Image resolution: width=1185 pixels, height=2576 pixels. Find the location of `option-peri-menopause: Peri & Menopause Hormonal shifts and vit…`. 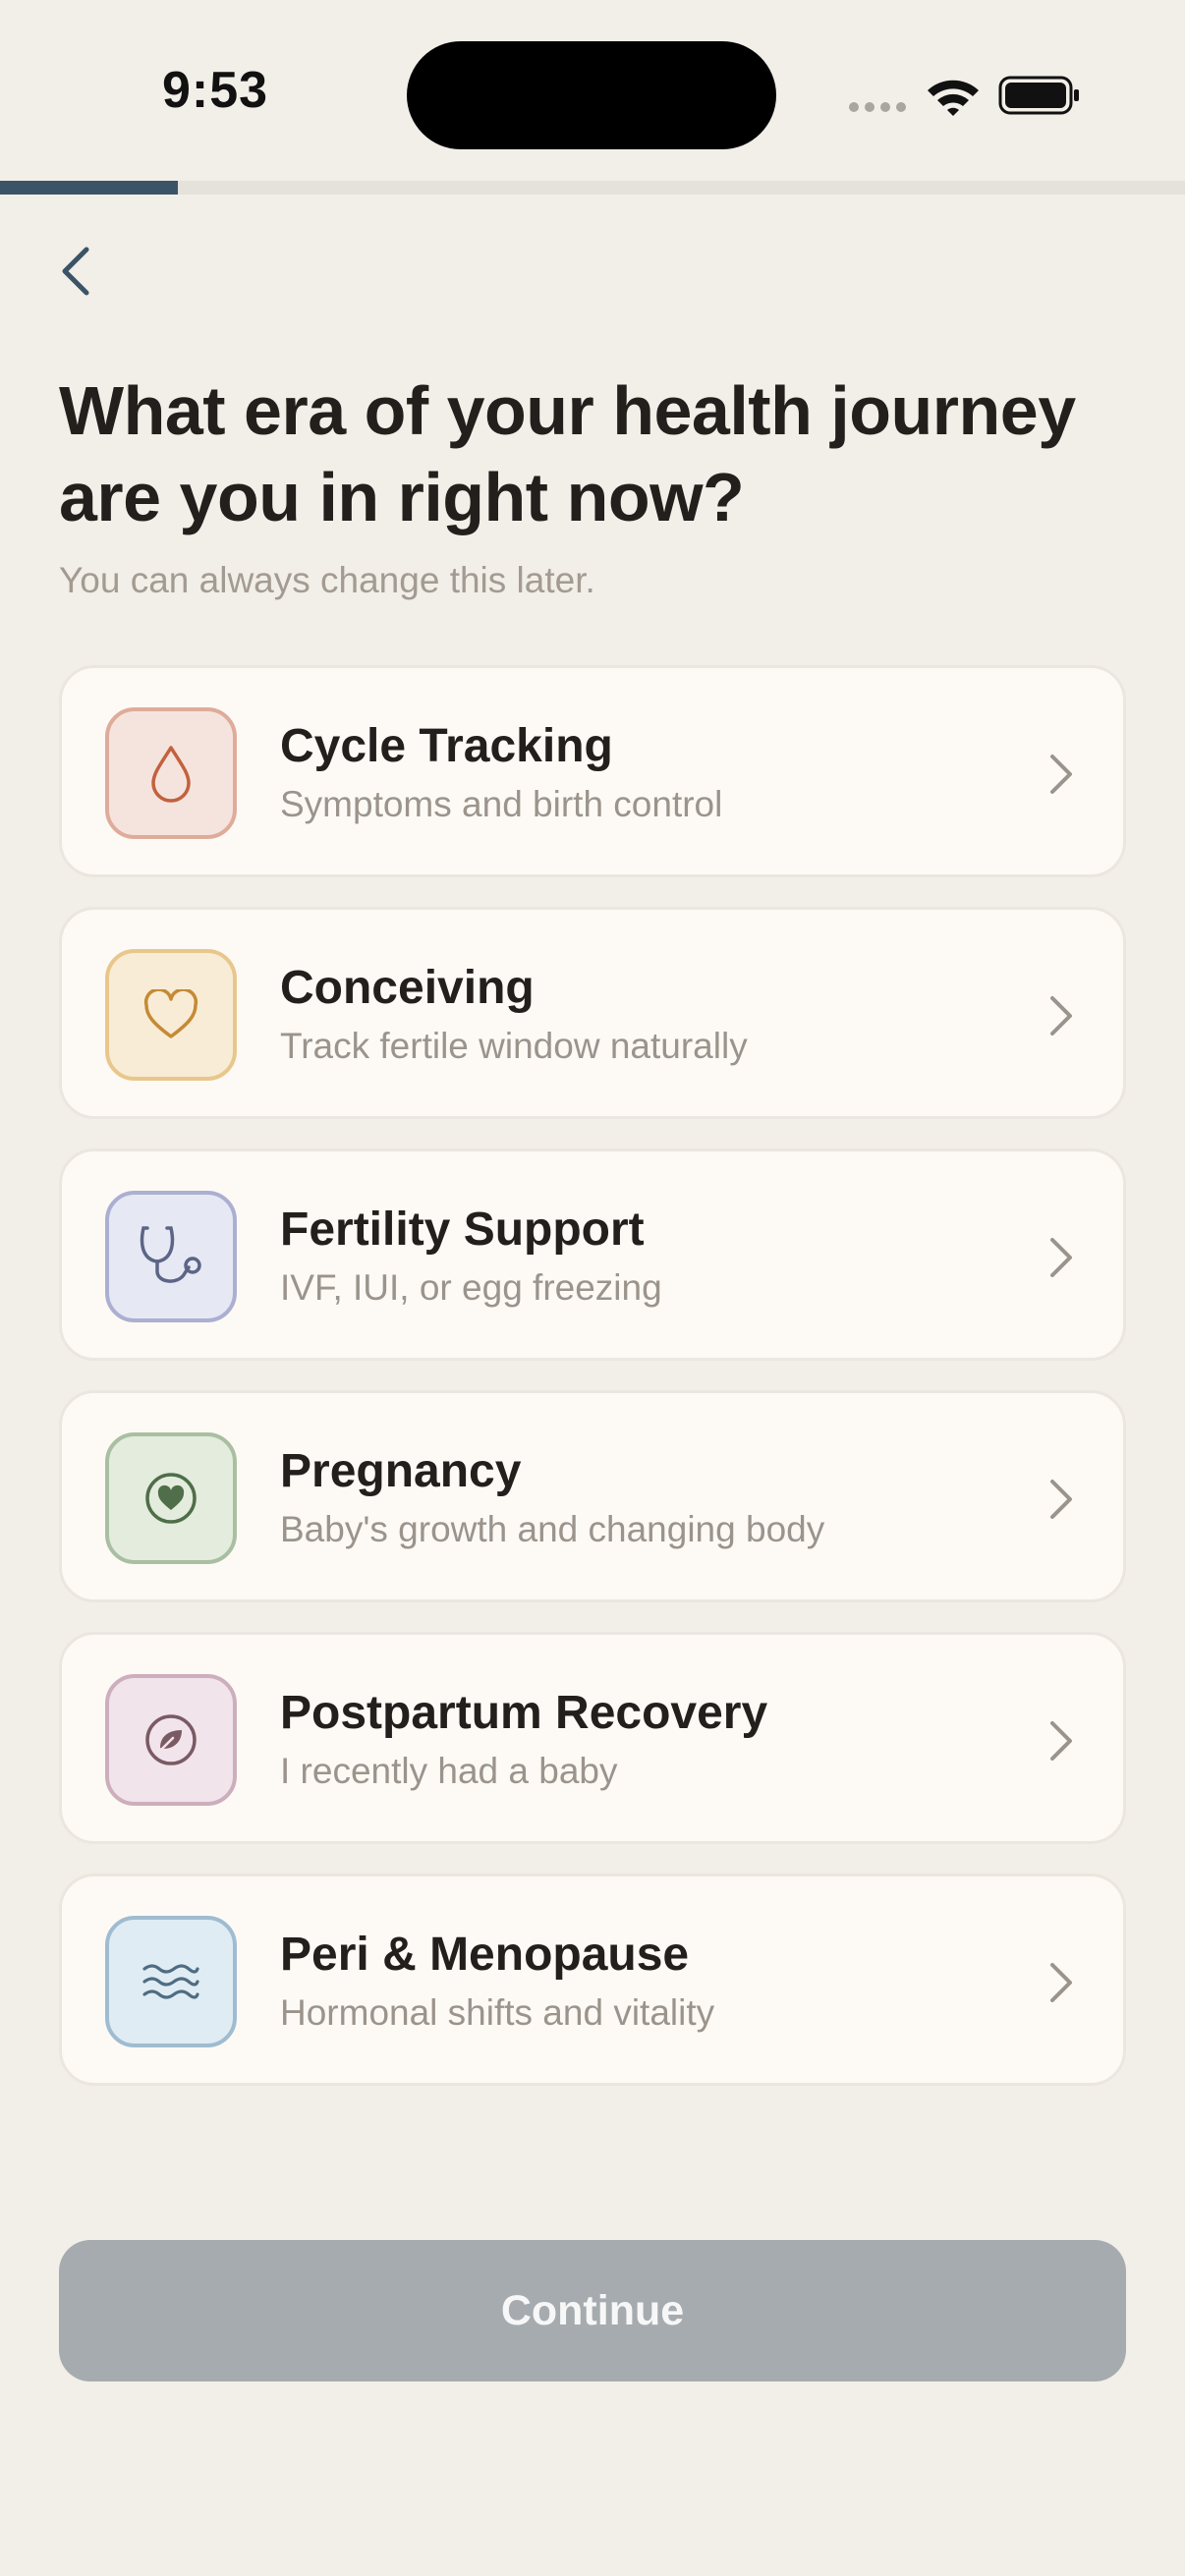

option-peri-menopause: Peri & Menopause Hormonal shifts and vit… is located at coordinates (592, 1980).